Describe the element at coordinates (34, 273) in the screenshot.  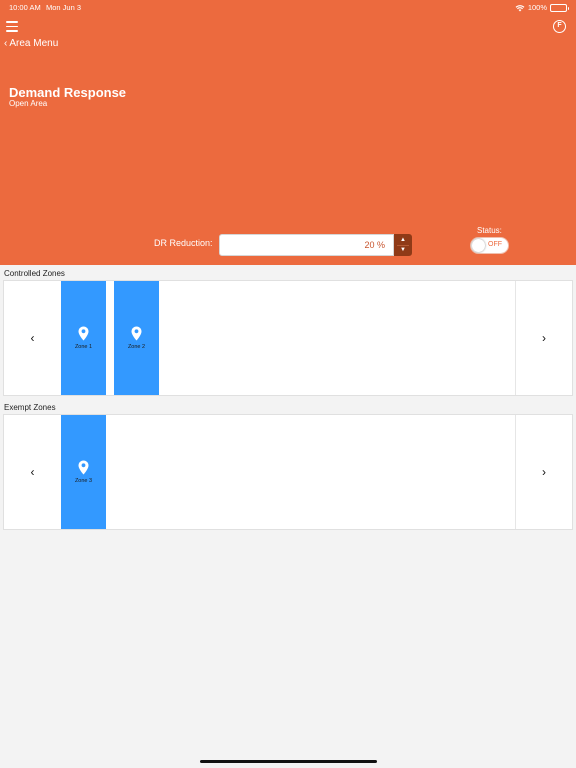
I see `controlled-zones-title: Controlled Zones` at that location.